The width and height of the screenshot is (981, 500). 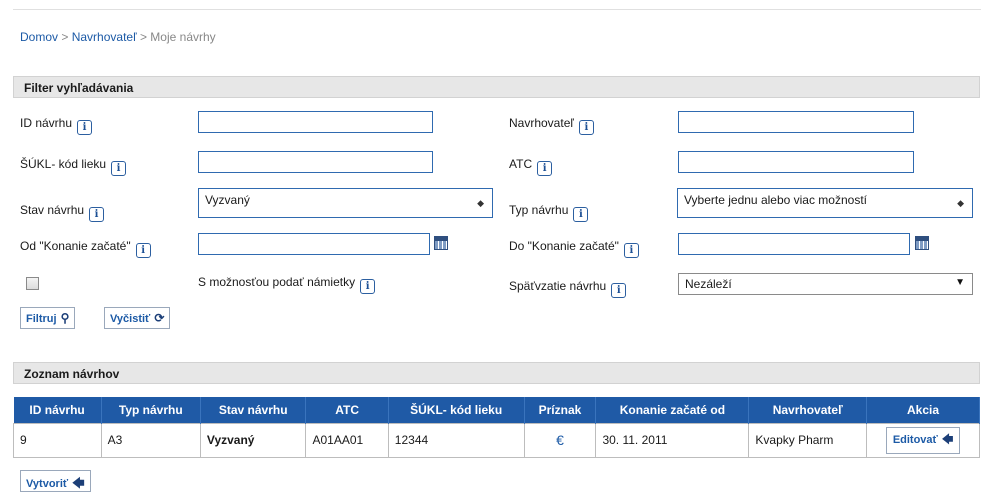 What do you see at coordinates (150, 440) in the screenshot?
I see `cell-type: A3` at bounding box center [150, 440].